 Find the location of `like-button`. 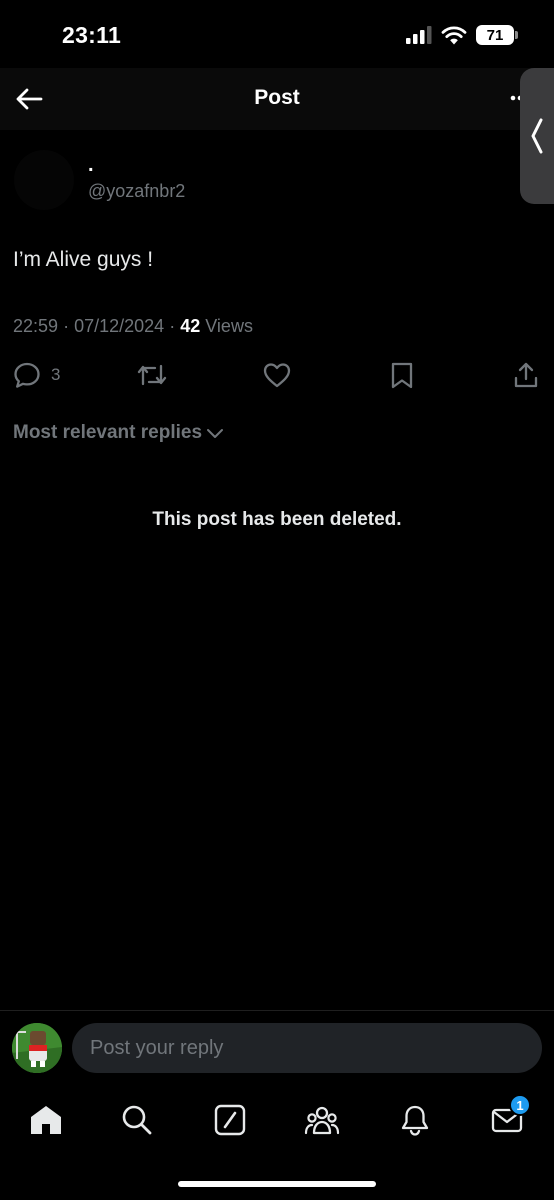

like-button is located at coordinates (277, 375).